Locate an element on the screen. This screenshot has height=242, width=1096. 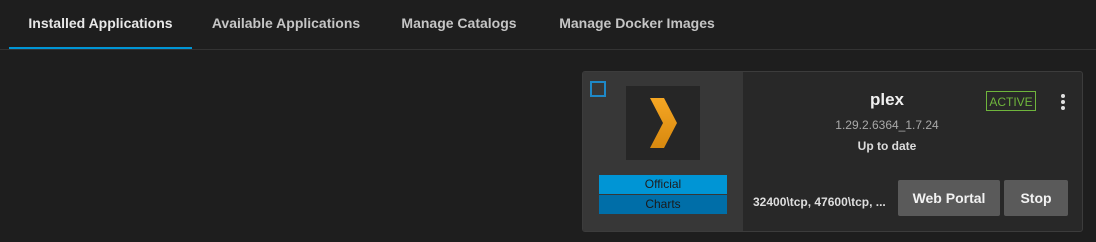
stop-button: Stop is located at coordinates (1036, 198).